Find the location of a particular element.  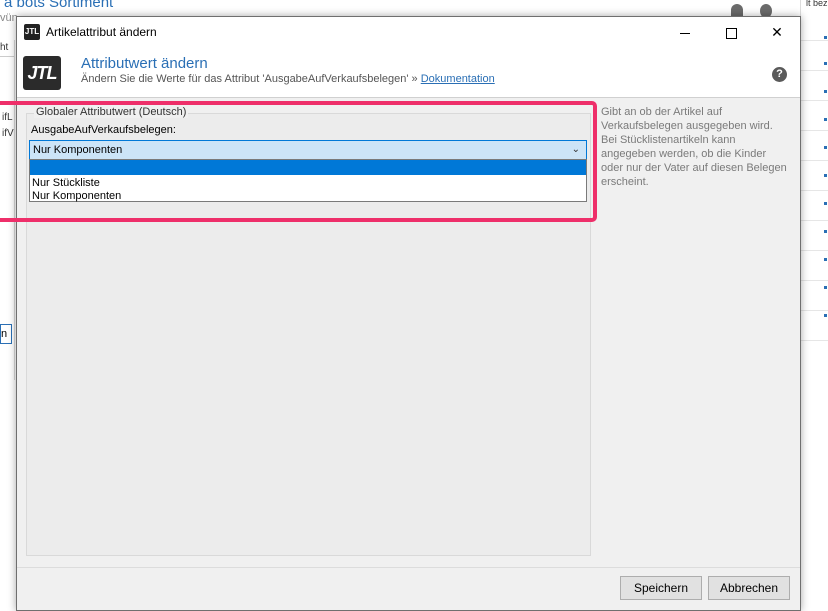

close-icon: ✕ is located at coordinates (777, 32).